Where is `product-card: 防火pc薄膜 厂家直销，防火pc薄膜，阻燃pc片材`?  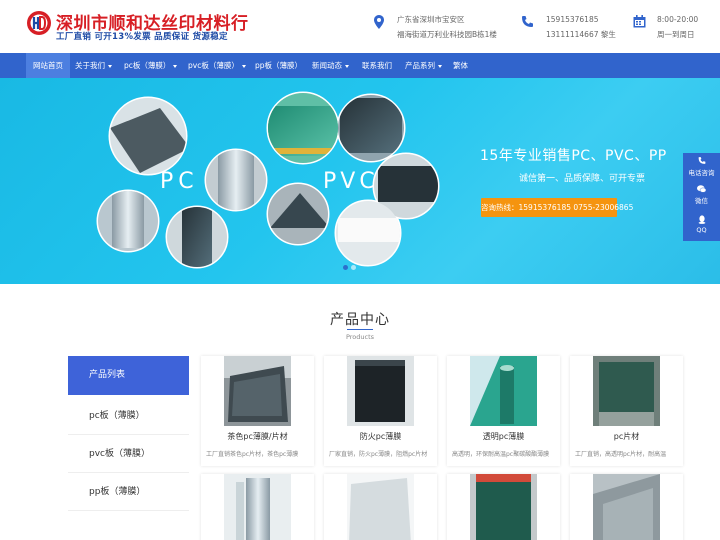
product-card: 防火pc薄膜 厂家直销，防火pc薄膜，阻燃pc片材 is located at coordinates (380, 411).